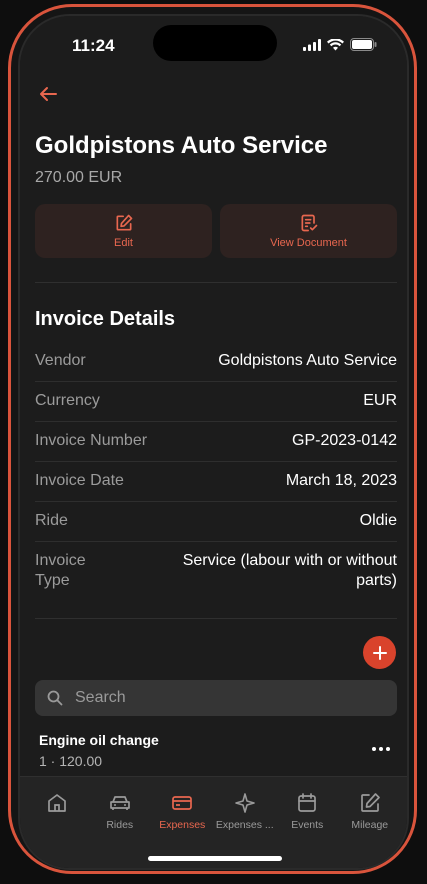 The height and width of the screenshot is (884, 427). I want to click on document-check-icon, so click(309, 223).